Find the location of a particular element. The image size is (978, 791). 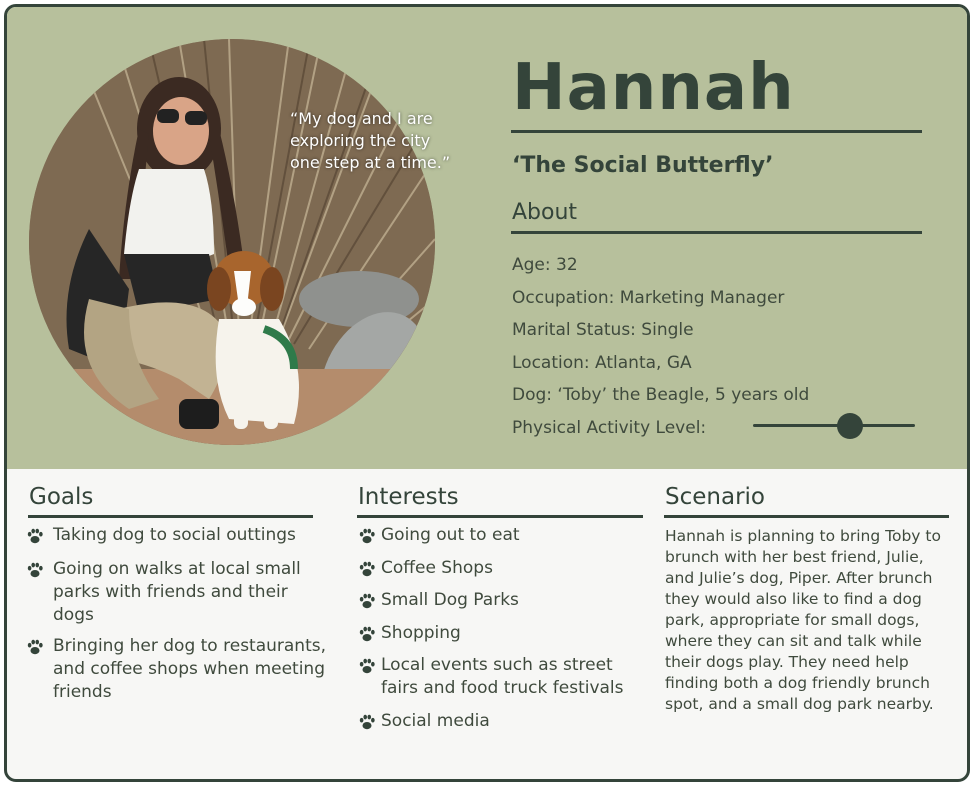

fact-dog: Dog: ‘Toby’ the Beagle, 5 years old is located at coordinates (661, 395).